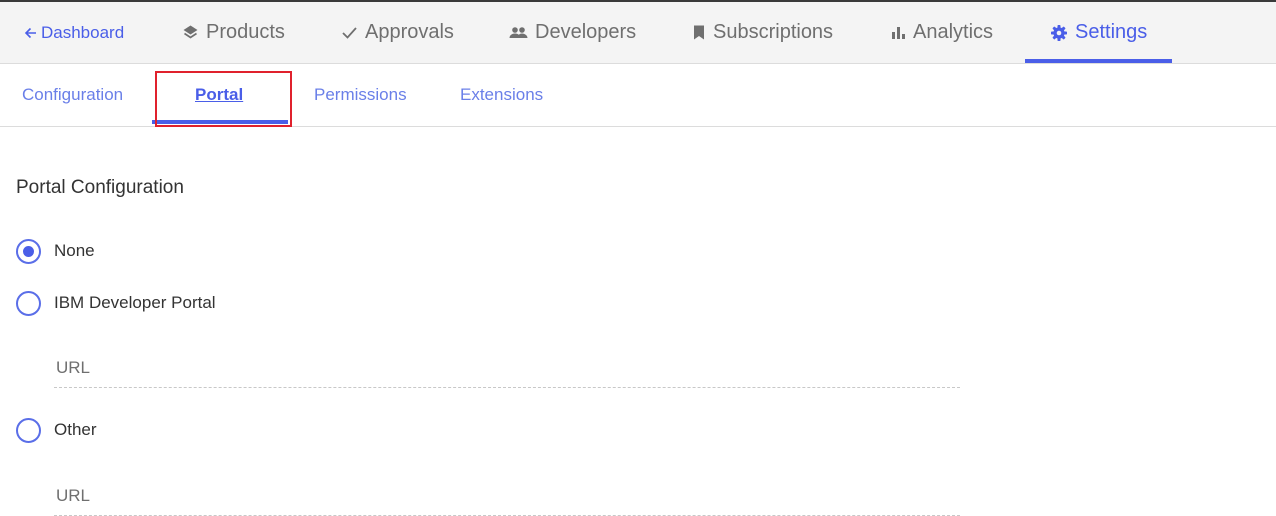 This screenshot has width=1276, height=516. I want to click on radio-label-other: Other, so click(75, 429).